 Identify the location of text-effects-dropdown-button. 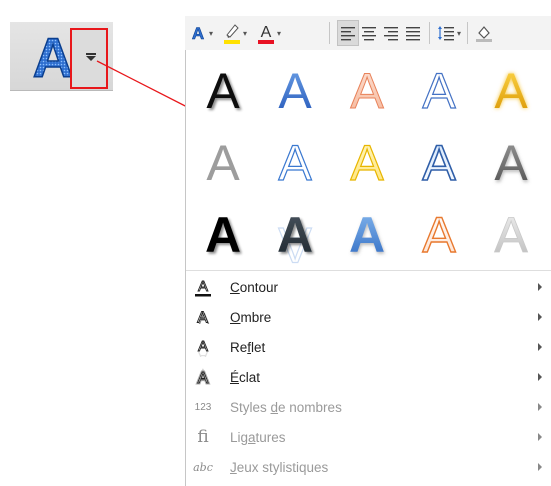
(89, 58).